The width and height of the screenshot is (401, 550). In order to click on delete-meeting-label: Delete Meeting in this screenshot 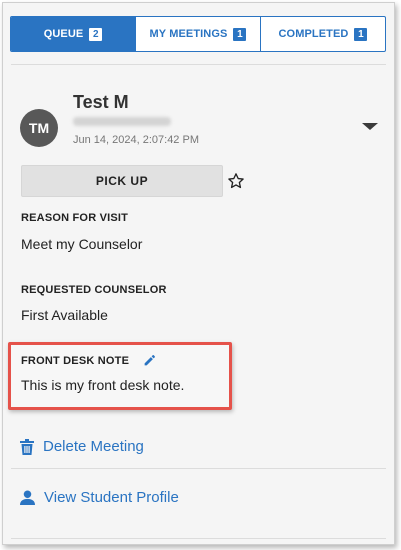, I will do `click(93, 446)`.